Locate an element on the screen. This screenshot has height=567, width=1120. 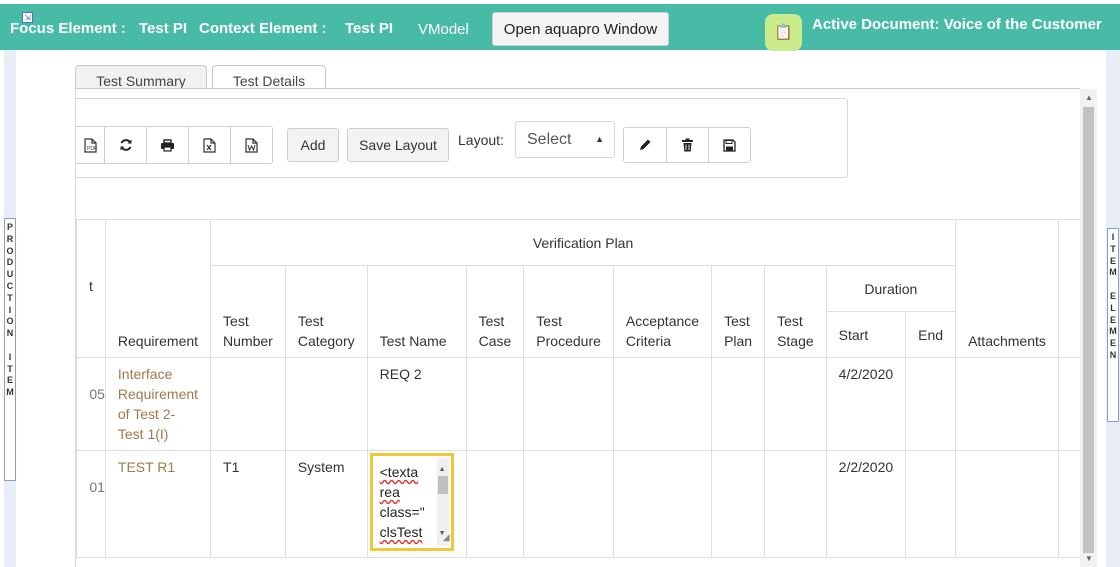
col-header-test-name: Test Name is located at coordinates (416, 311).